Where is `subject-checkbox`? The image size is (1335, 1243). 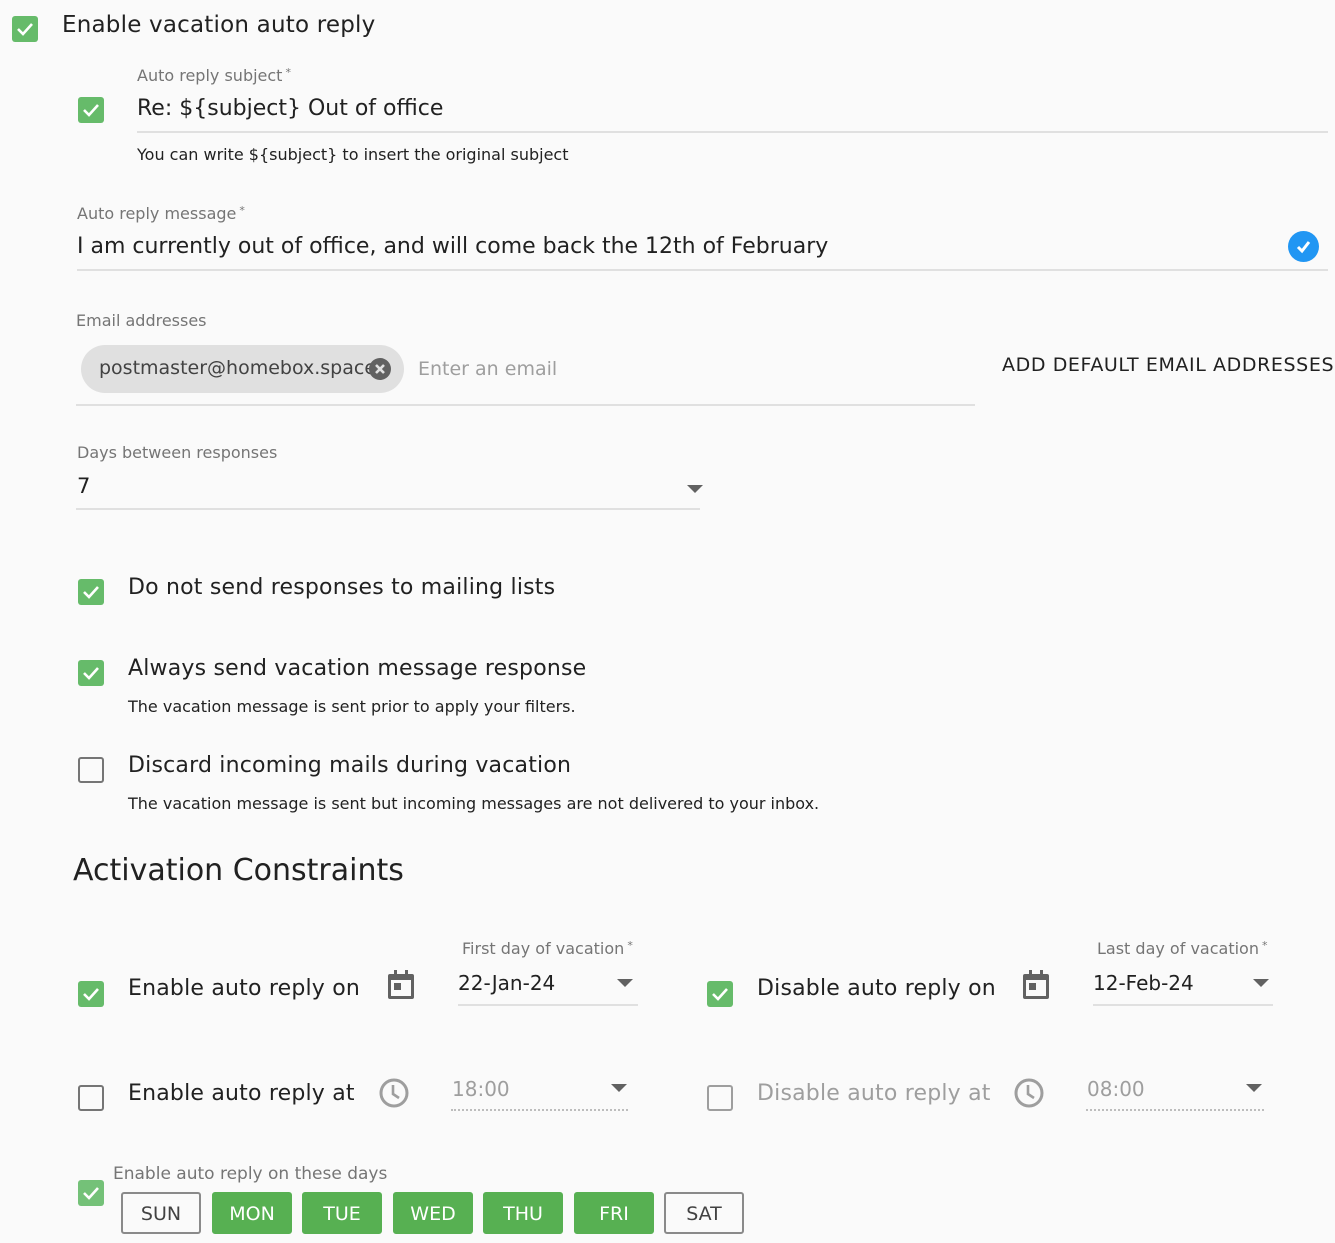 subject-checkbox is located at coordinates (91, 110).